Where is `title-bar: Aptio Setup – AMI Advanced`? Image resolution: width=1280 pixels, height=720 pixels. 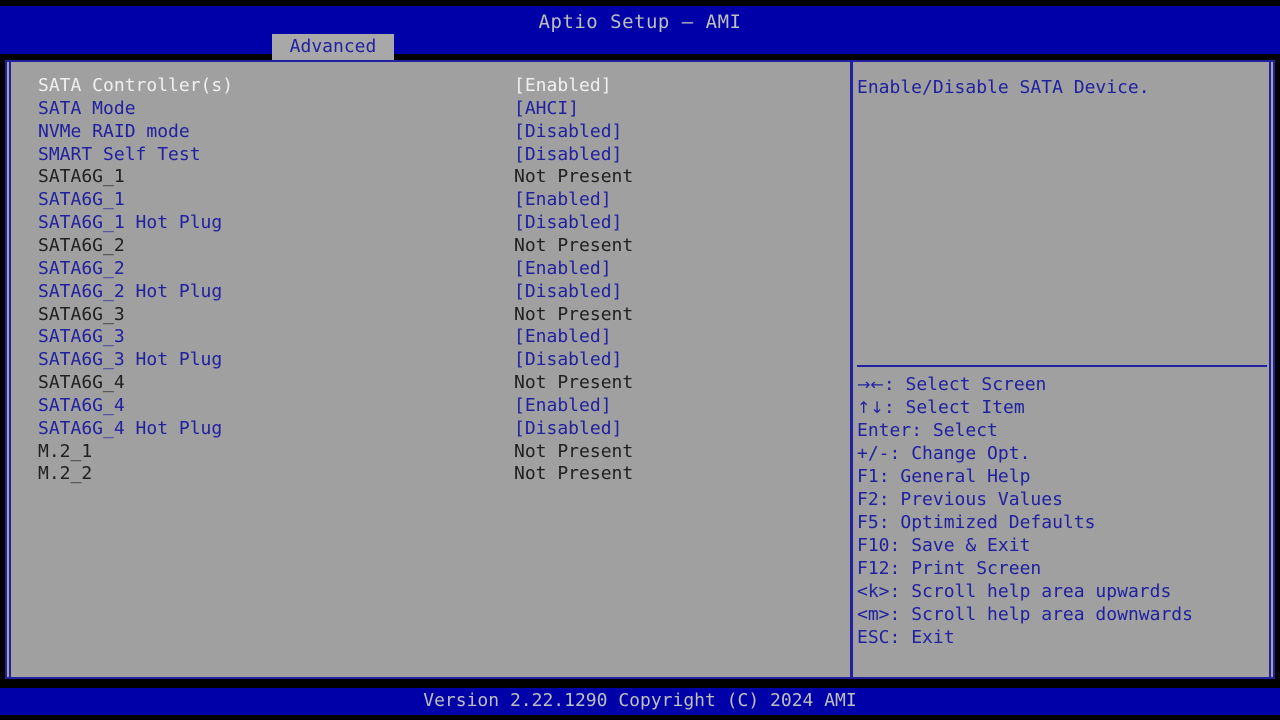 title-bar: Aptio Setup – AMI Advanced is located at coordinates (640, 33).